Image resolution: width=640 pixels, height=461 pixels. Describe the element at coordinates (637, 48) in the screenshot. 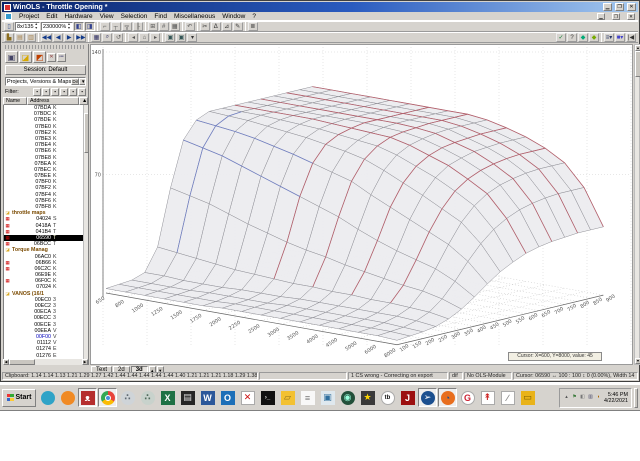

I see `scroll-up-icon: ▲` at that location.